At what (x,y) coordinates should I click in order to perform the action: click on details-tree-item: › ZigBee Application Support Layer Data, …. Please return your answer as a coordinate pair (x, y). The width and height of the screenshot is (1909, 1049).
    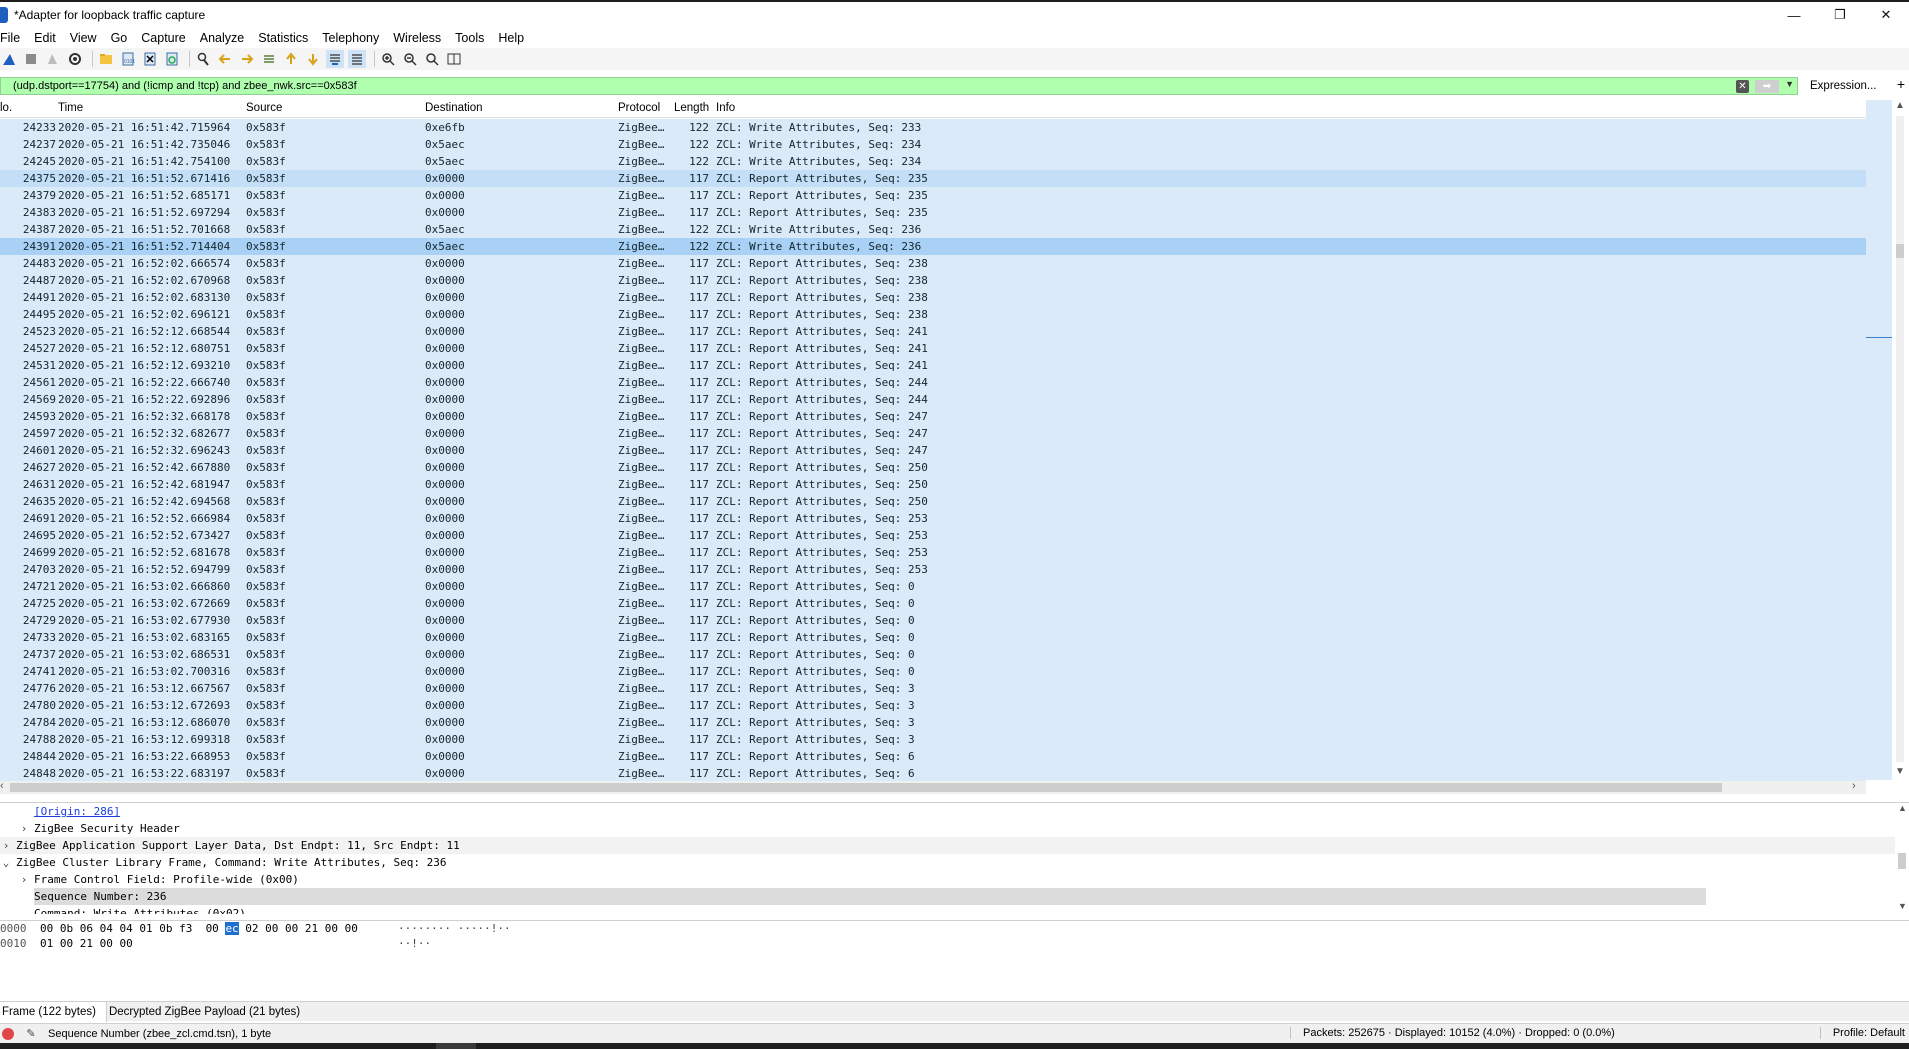
    Looking at the image, I should click on (954, 845).